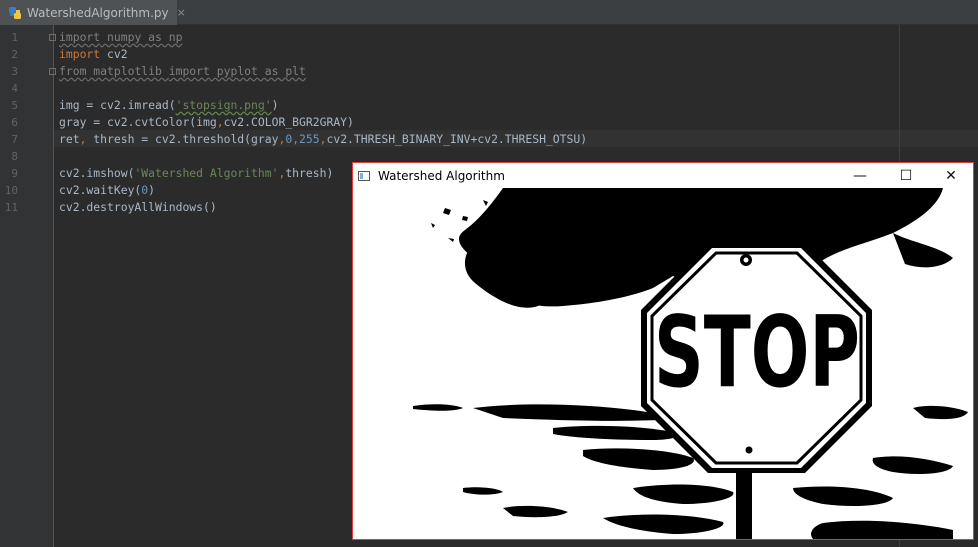  What do you see at coordinates (364, 175) in the screenshot?
I see `window-app-icon` at bounding box center [364, 175].